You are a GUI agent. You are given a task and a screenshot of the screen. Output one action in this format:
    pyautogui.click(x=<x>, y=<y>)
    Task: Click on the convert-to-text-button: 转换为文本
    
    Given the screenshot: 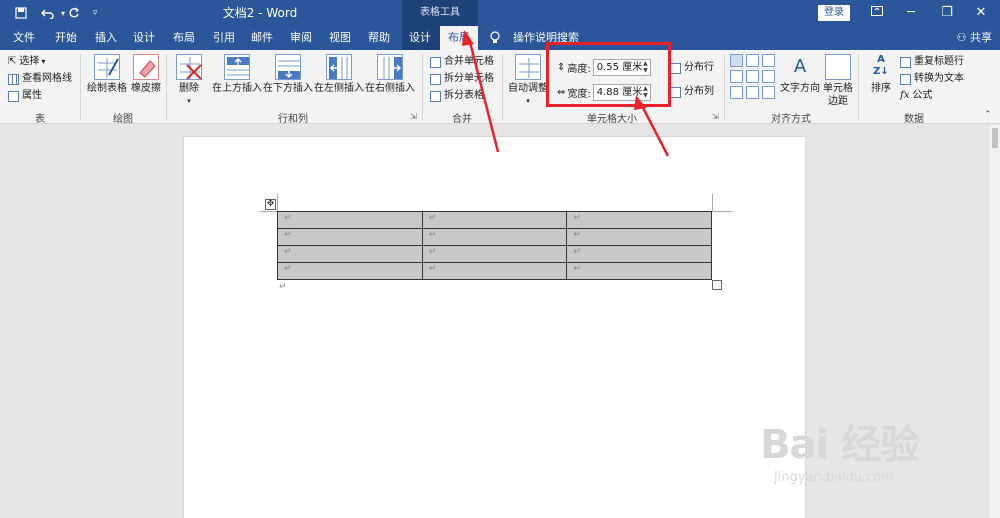 What is the action you would take?
    pyautogui.click(x=932, y=79)
    